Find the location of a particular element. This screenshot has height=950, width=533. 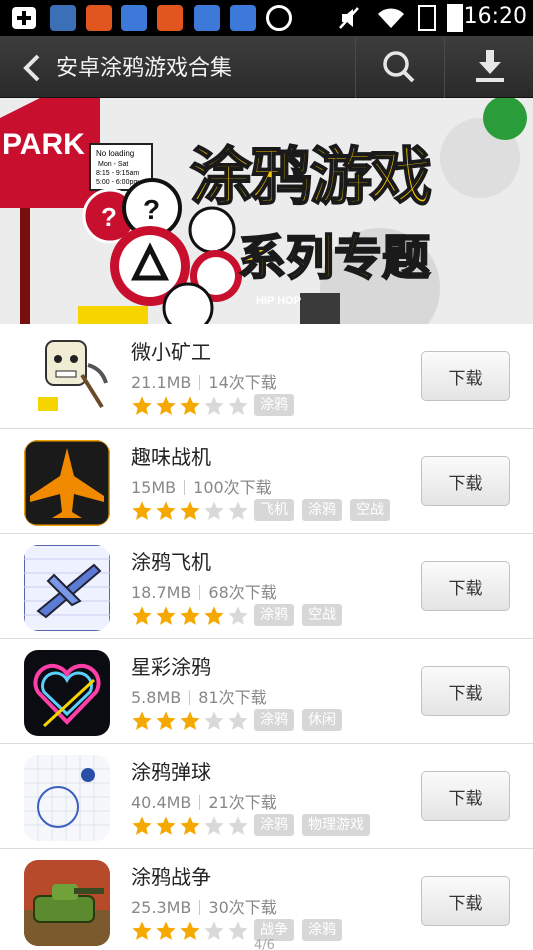

list-item: 涂鸦战争 25.3MB 30次下载 战争 涂鸦 下载 is located at coordinates (266, 899).